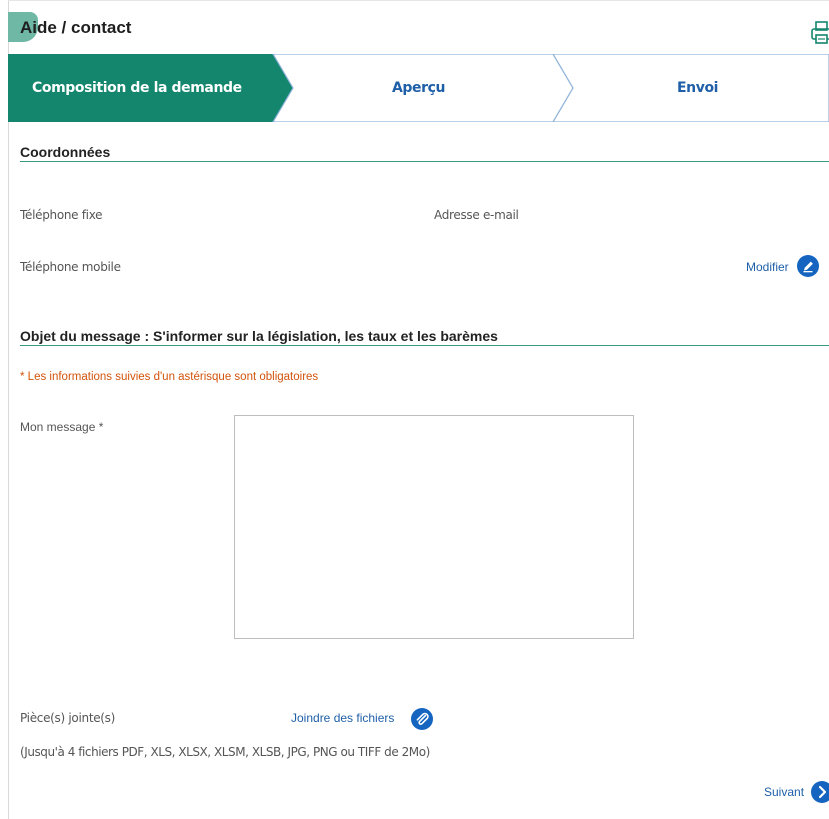  I want to click on header: Aide / contact, so click(418, 27).